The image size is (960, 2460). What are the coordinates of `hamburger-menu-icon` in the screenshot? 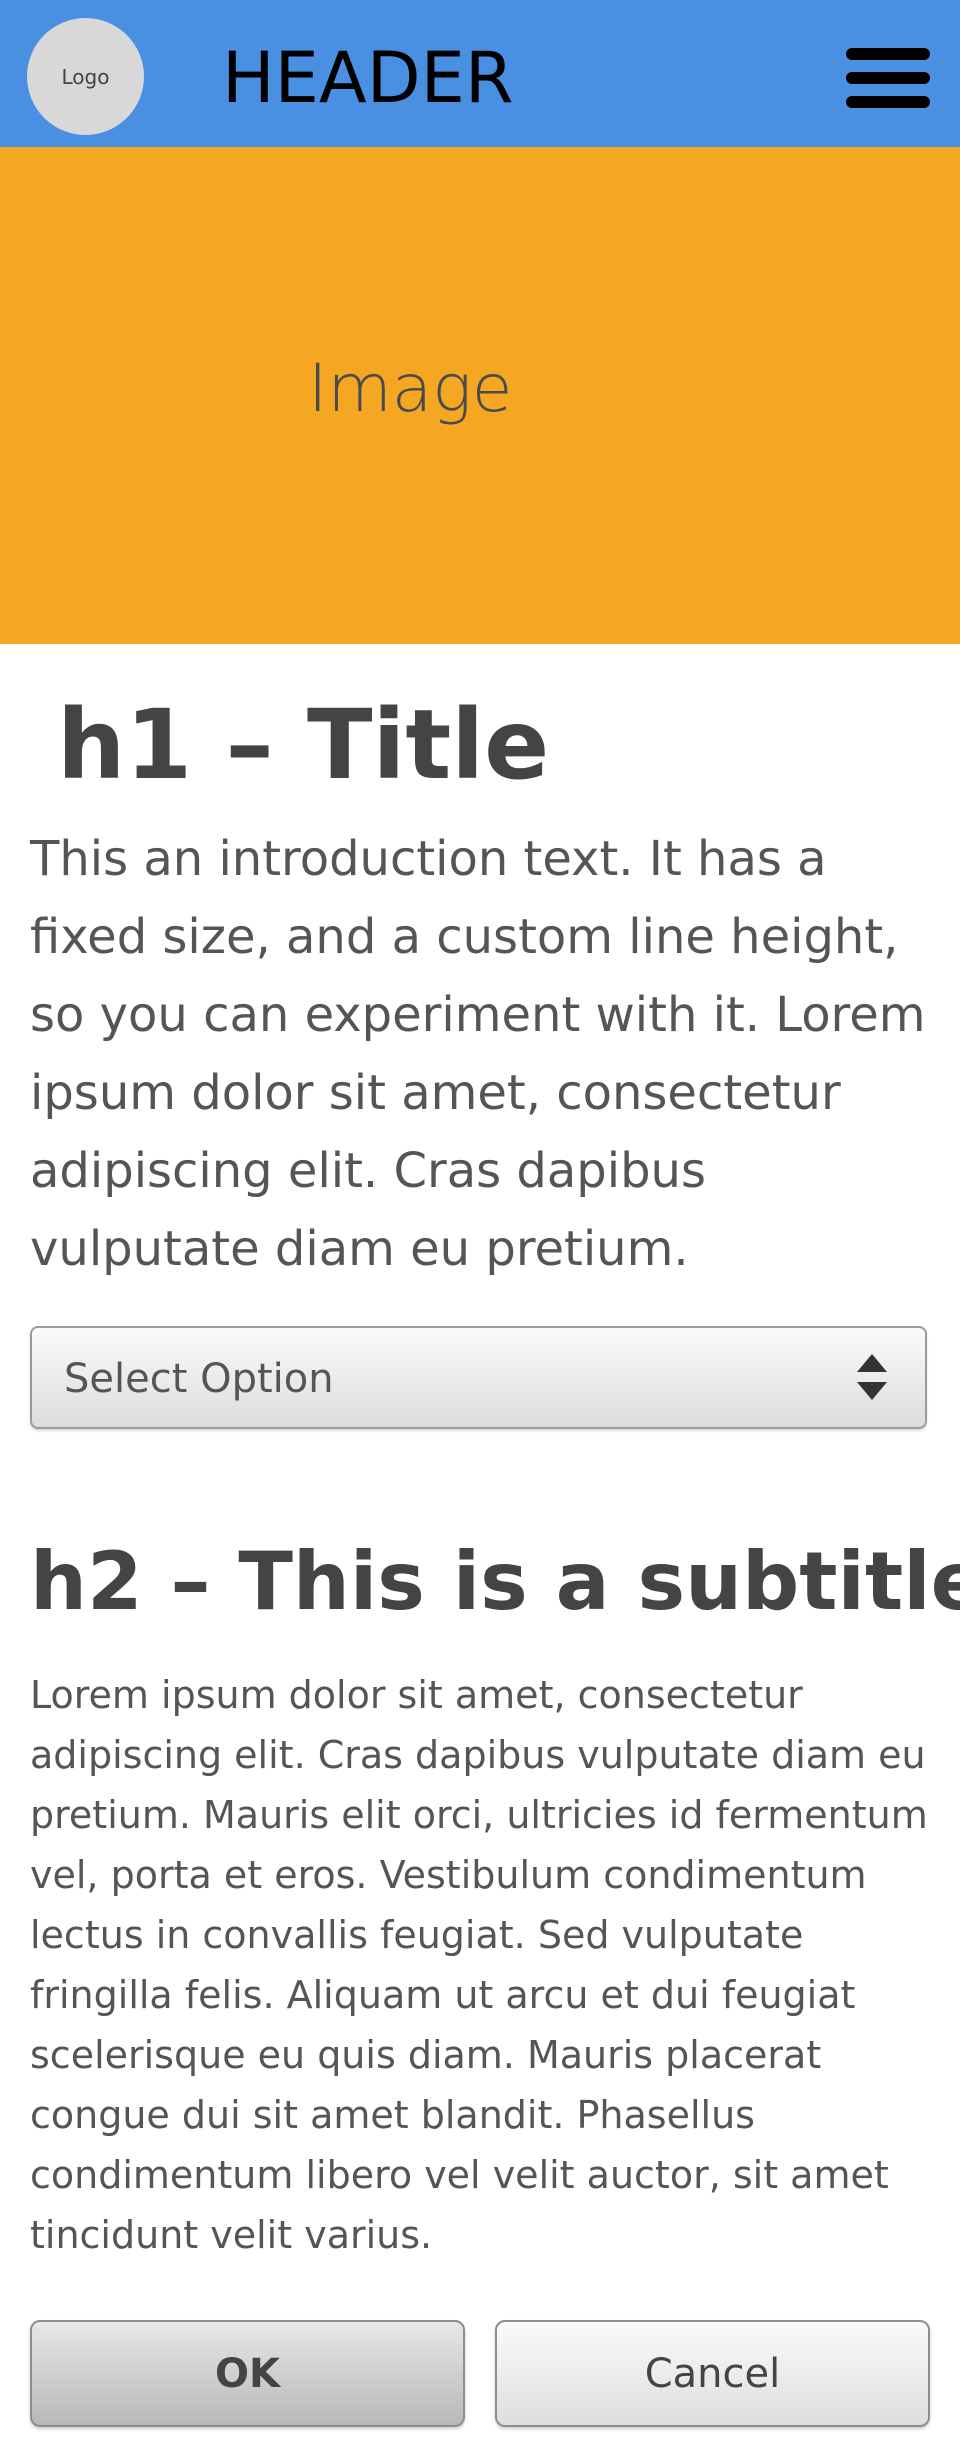 It's located at (888, 78).